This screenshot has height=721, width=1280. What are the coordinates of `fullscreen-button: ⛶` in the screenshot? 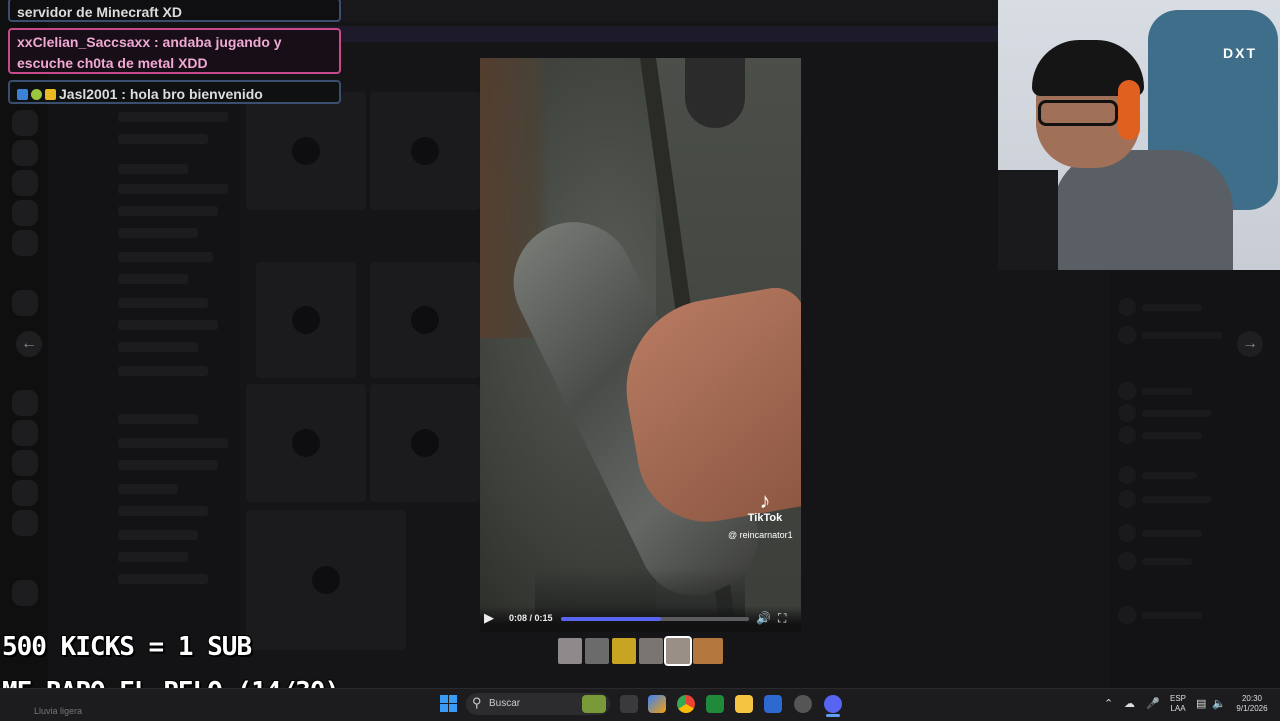 It's located at (782, 618).